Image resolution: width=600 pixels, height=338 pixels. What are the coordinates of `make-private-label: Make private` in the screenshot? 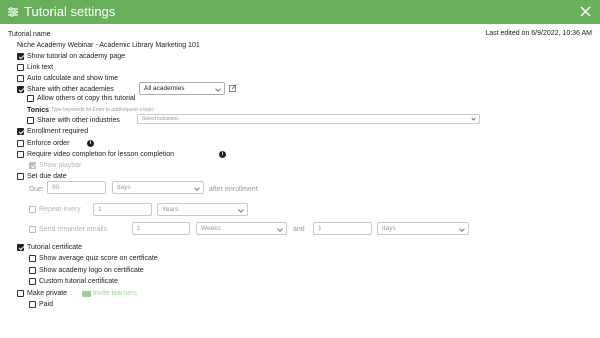 It's located at (47, 293).